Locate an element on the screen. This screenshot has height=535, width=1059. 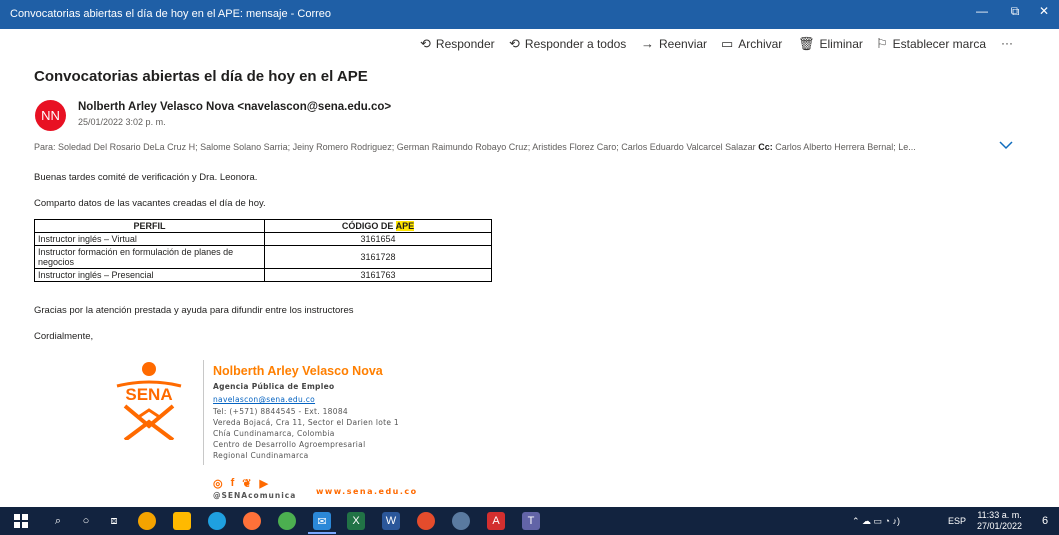
cortana-icon: ○ is located at coordinates (86, 521).